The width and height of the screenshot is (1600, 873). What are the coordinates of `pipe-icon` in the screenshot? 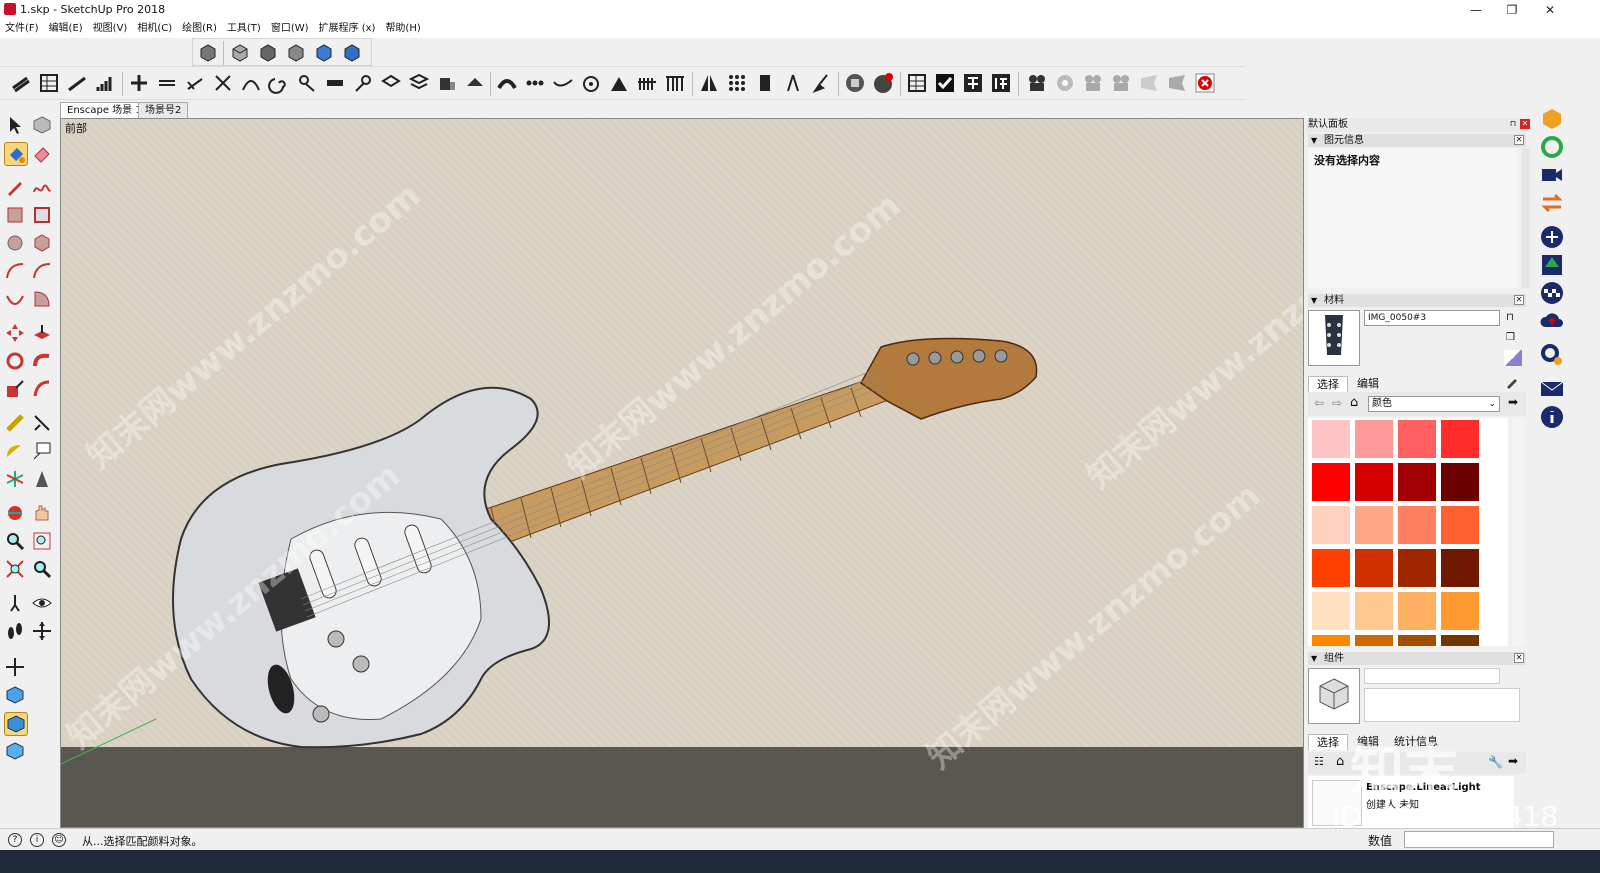 It's located at (363, 83).